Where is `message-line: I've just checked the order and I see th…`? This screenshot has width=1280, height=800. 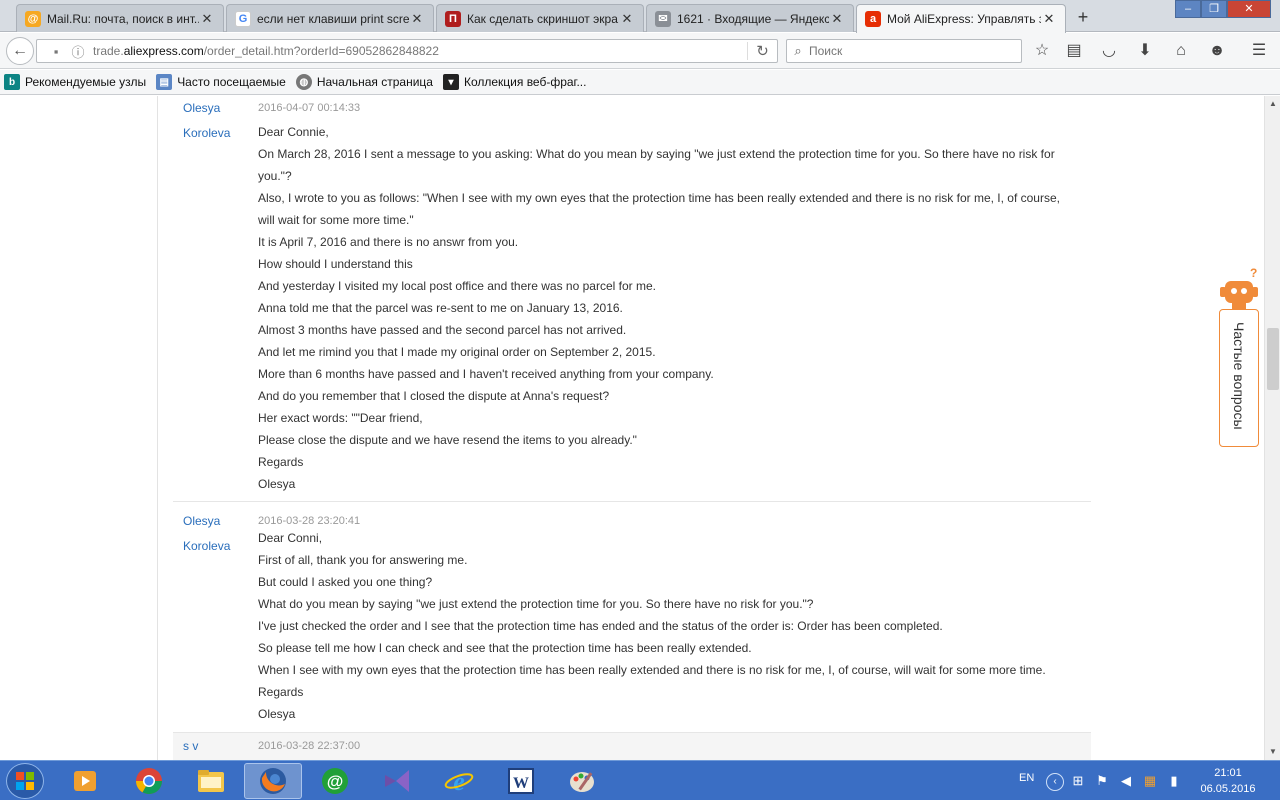 message-line: I've just checked the order and I see th… is located at coordinates (600, 626).